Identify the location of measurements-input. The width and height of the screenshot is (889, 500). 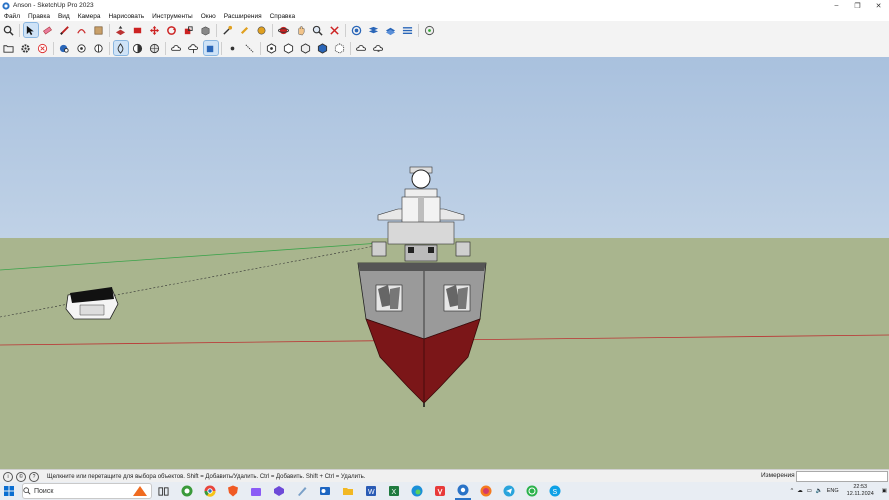
(842, 476).